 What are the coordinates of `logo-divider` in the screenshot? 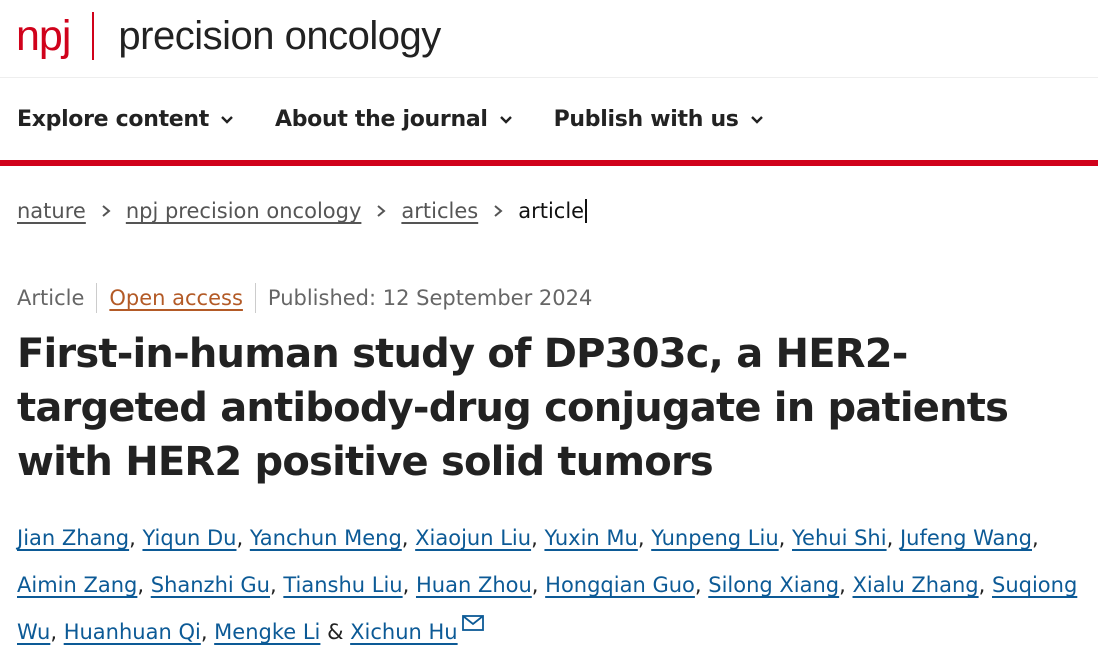 It's located at (93, 36).